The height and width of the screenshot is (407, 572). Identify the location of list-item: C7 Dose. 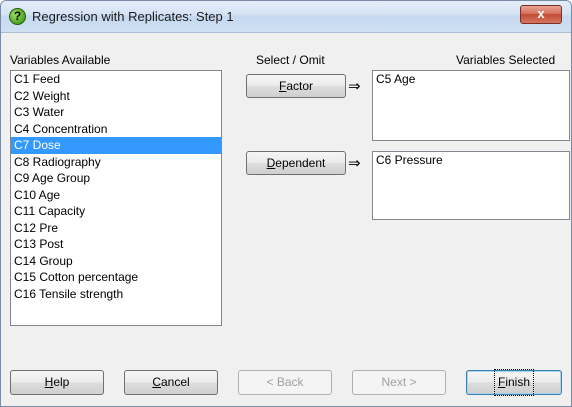
(116, 145).